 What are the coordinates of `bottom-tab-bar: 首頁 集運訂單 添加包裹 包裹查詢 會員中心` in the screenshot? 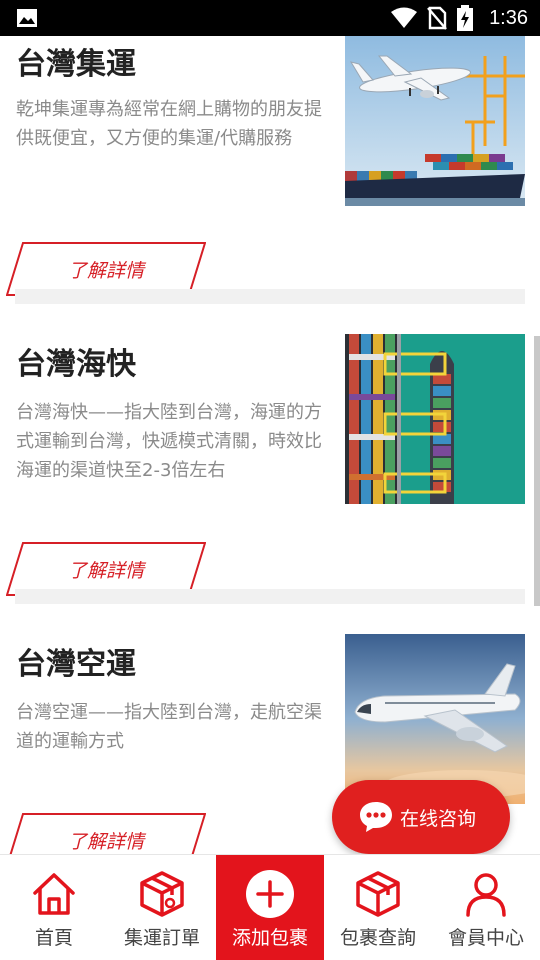 It's located at (270, 907).